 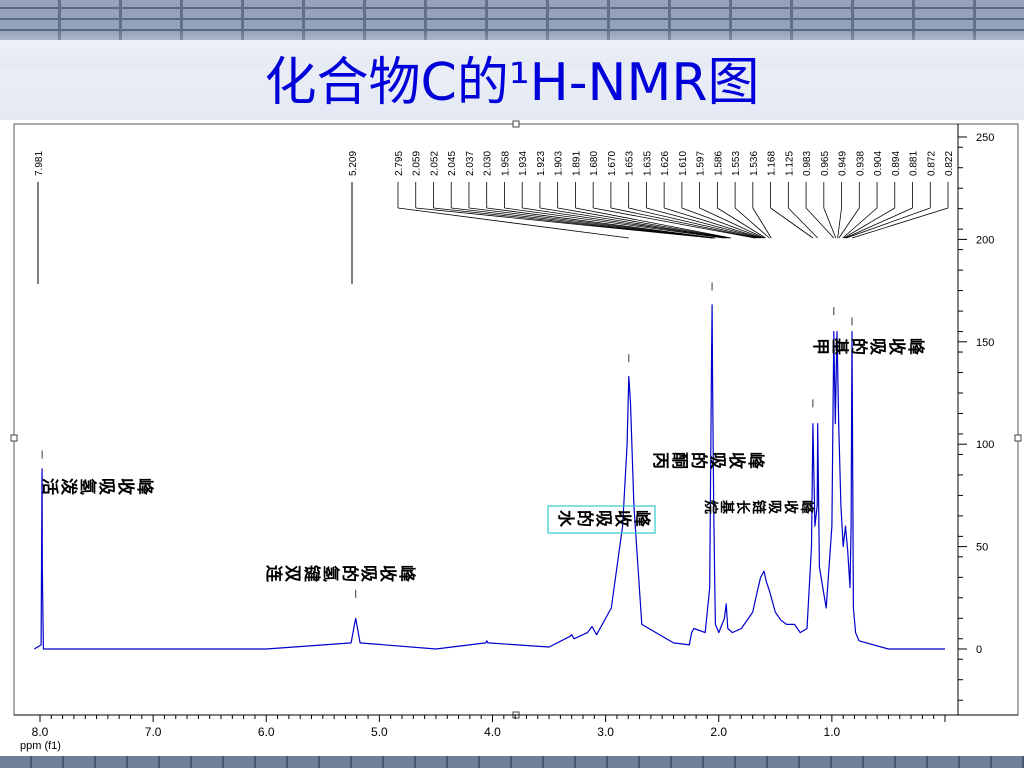 I want to click on y-tick-label: 0, so click(x=979, y=650).